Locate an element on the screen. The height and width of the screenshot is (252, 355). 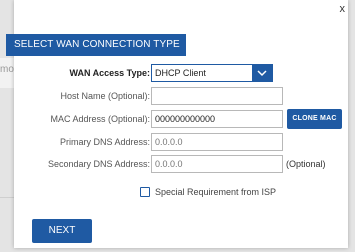
host-name-label-row: Host Name (Optional): is located at coordinates (82, 96).